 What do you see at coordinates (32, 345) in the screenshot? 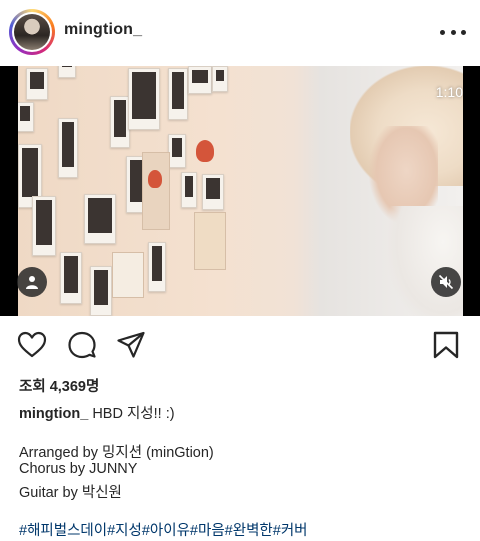
I see `heart-icon` at bounding box center [32, 345].